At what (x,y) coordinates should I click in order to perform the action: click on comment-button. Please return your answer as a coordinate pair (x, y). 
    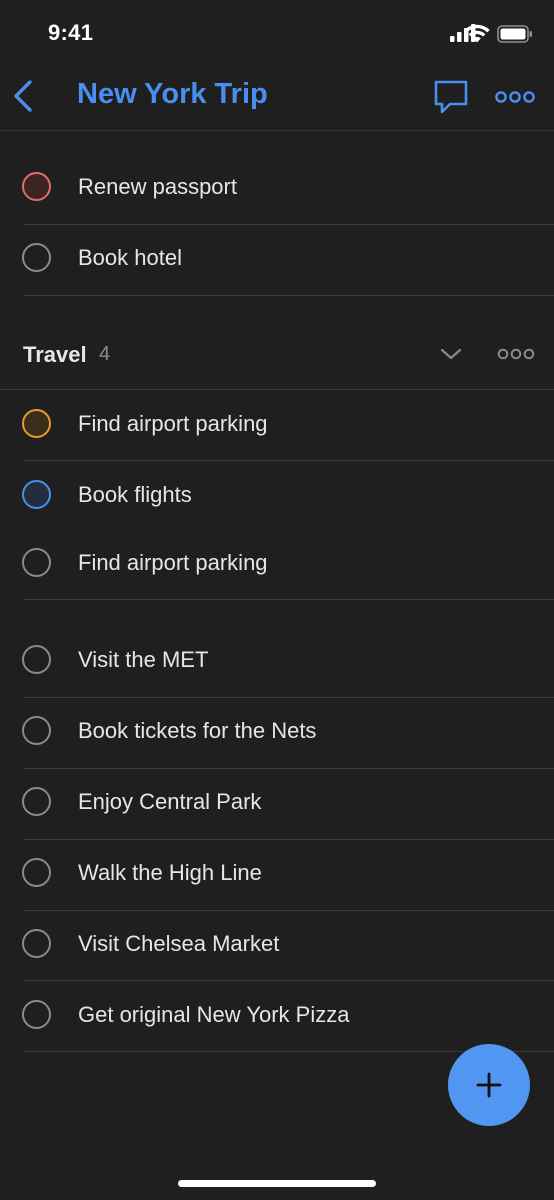
    Looking at the image, I should click on (451, 97).